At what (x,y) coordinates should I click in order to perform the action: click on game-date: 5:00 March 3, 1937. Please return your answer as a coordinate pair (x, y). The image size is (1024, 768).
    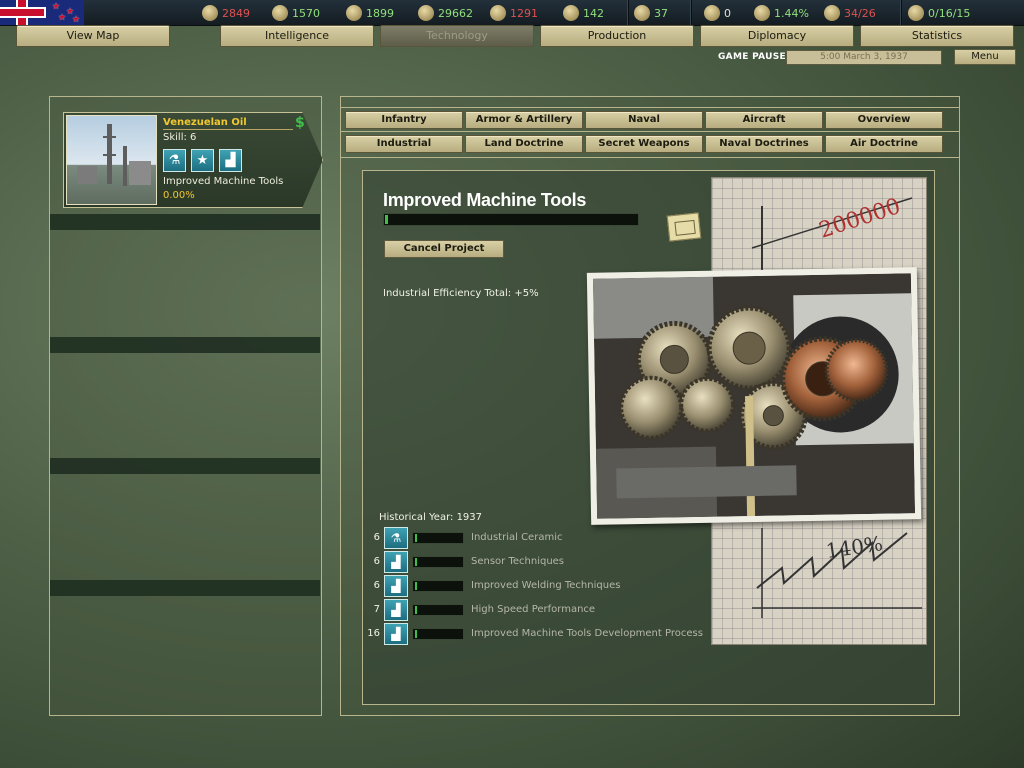
    Looking at the image, I should click on (864, 57).